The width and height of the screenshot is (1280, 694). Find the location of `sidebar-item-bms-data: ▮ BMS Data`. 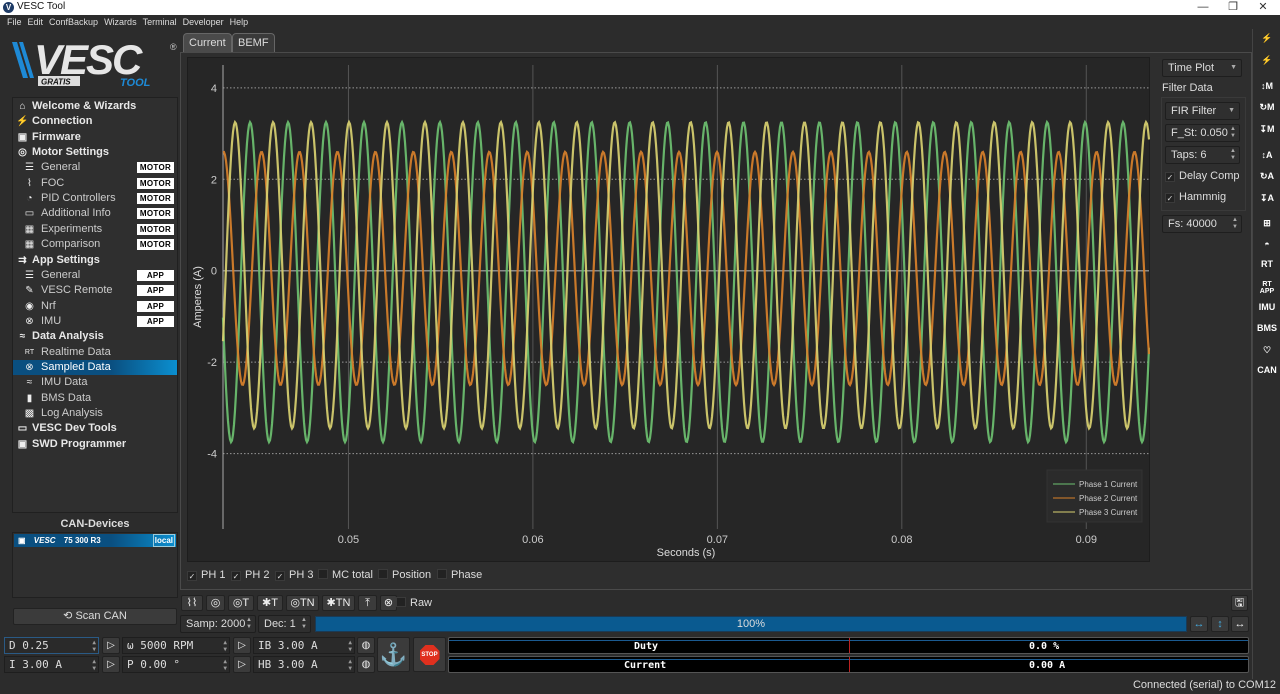

sidebar-item-bms-data: ▮ BMS Data is located at coordinates (95, 398).